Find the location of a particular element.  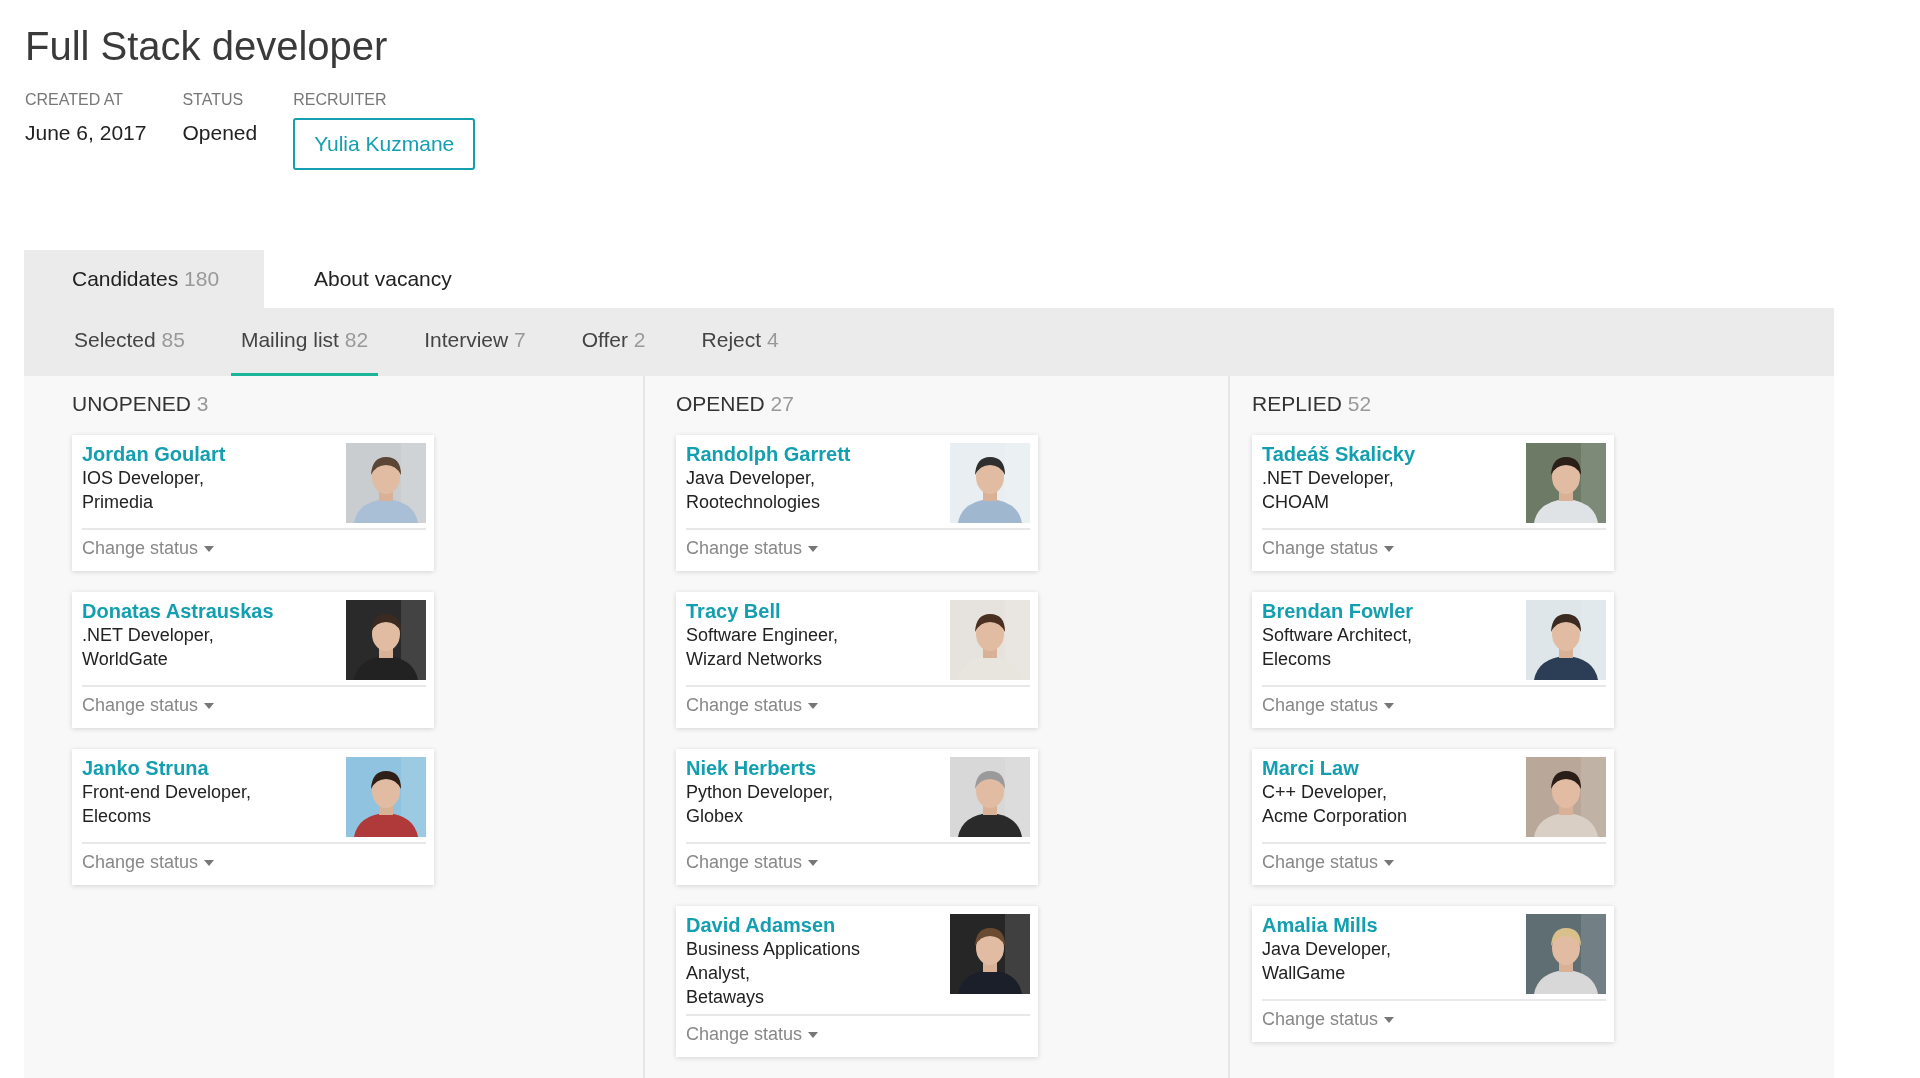

field-value: June 6, 2017 is located at coordinates (86, 133).